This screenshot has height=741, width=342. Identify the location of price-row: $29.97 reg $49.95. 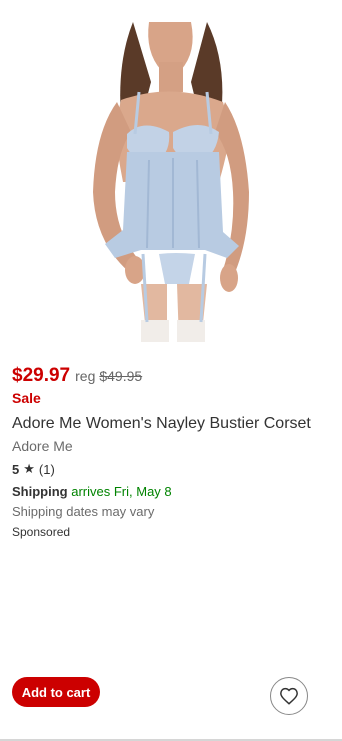
(77, 376).